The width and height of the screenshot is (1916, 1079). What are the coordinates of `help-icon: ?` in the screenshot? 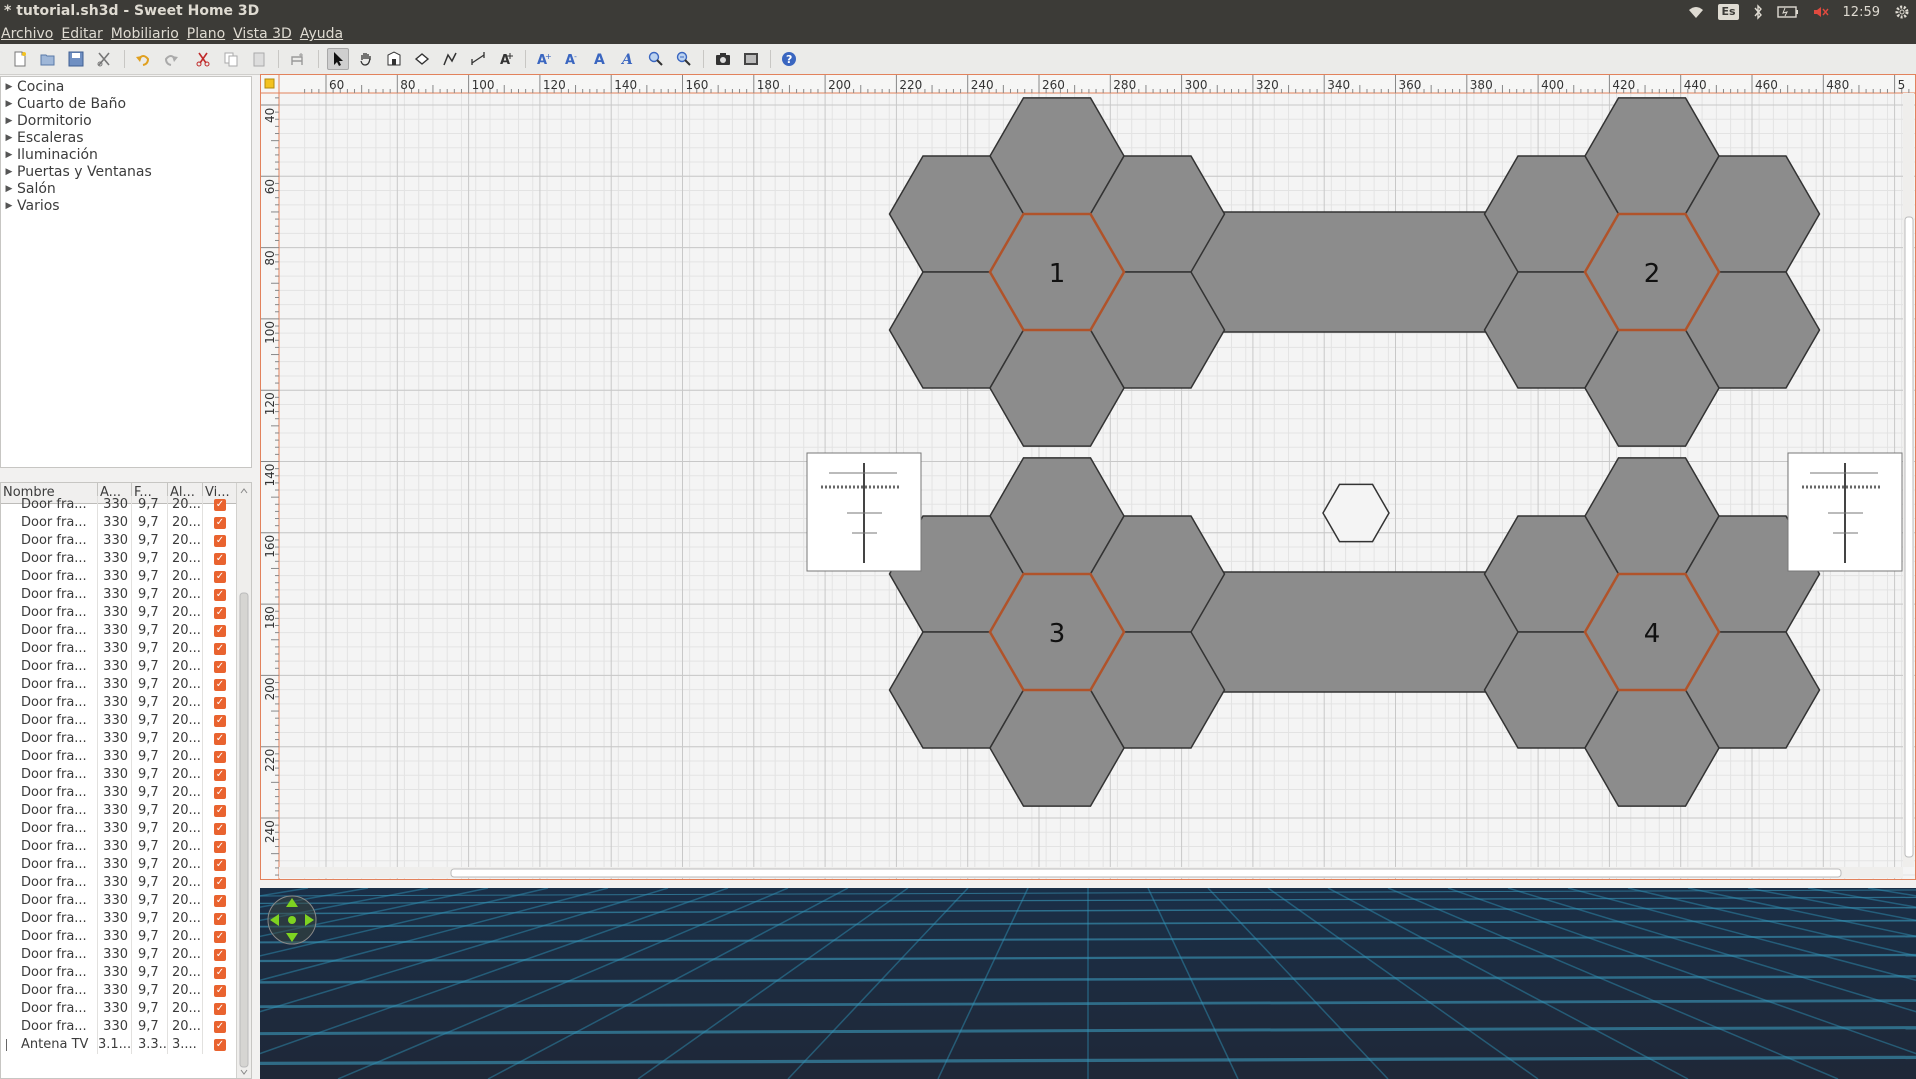 It's located at (789, 59).